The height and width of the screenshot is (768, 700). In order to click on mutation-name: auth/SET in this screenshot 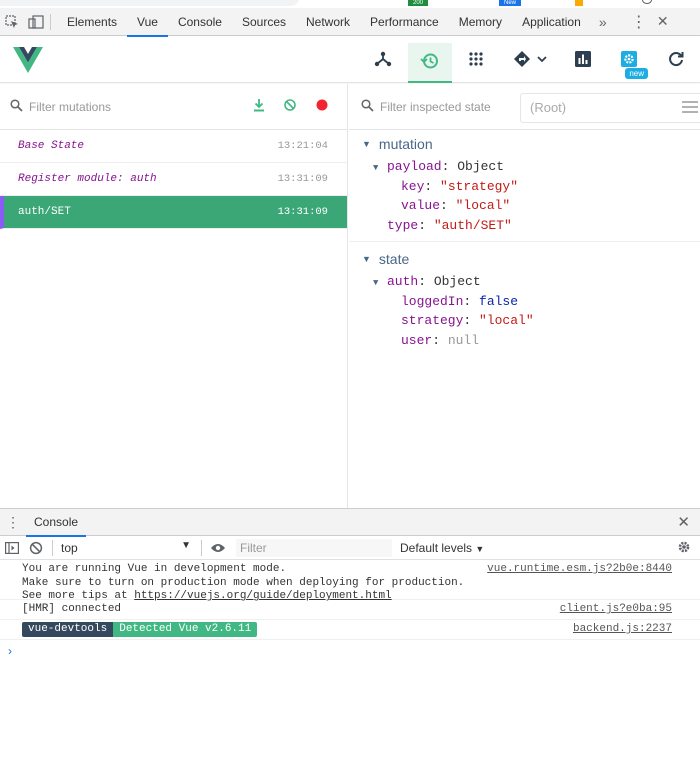, I will do `click(44, 212)`.